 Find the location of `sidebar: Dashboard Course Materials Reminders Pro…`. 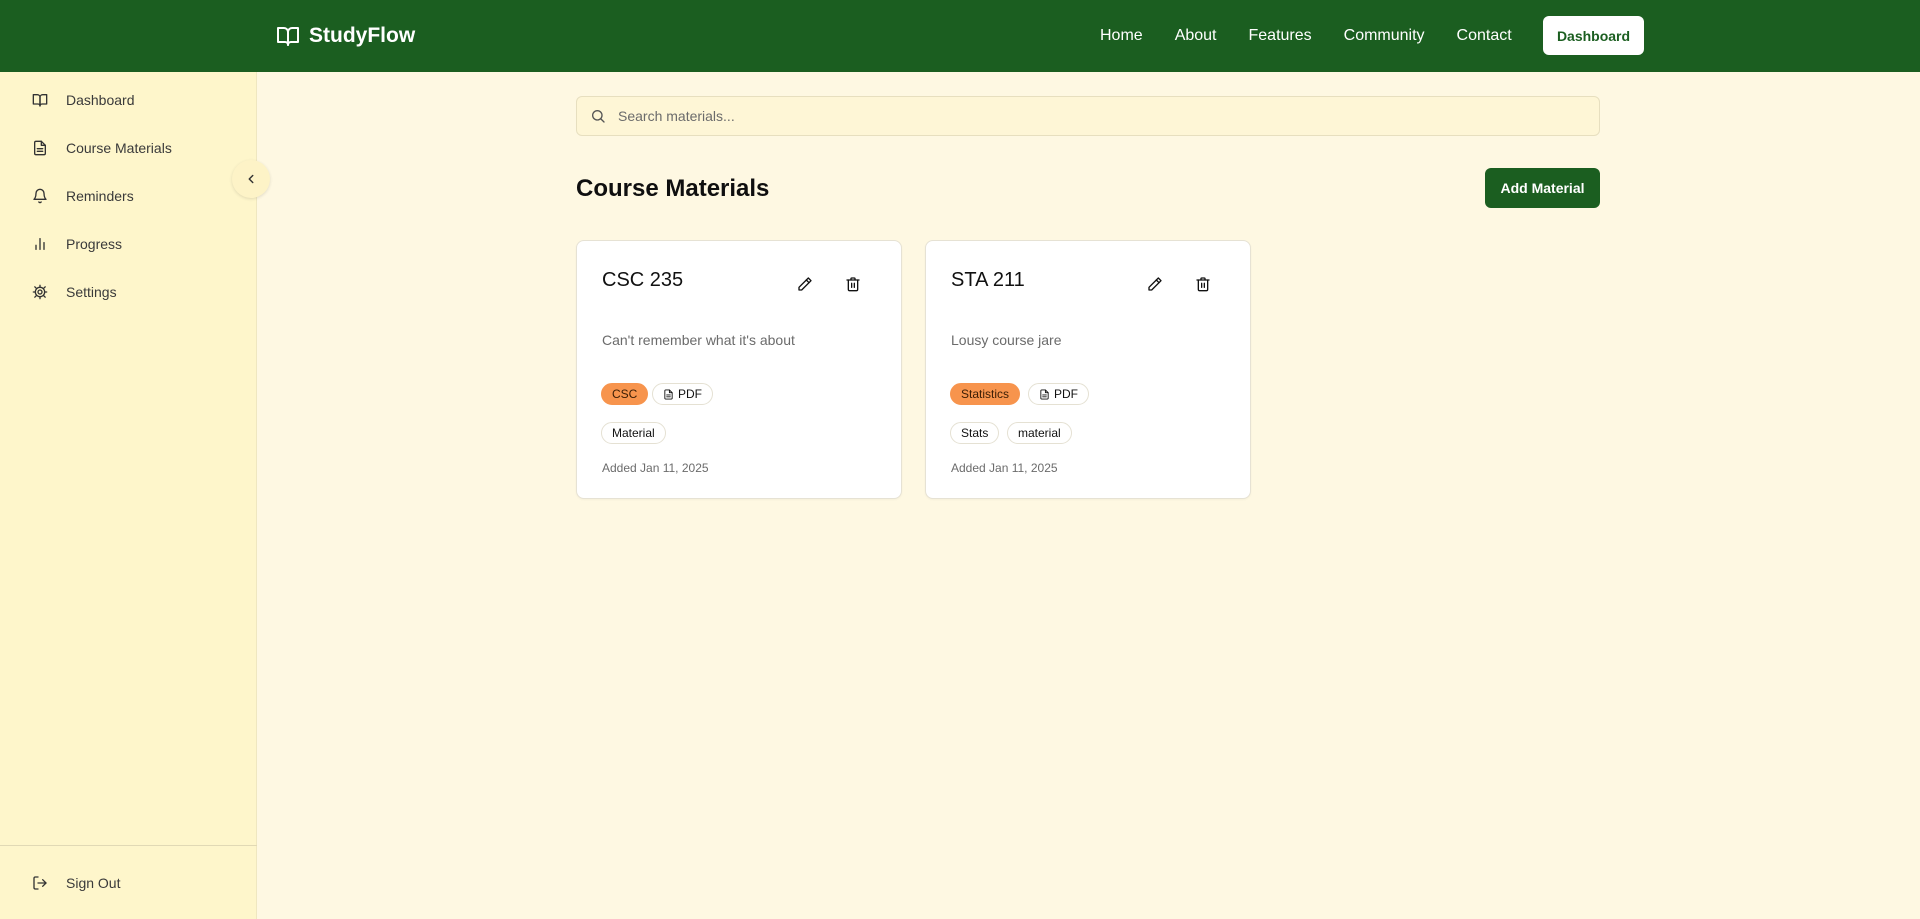

sidebar: Dashboard Course Materials Reminders Pro… is located at coordinates (128, 495).